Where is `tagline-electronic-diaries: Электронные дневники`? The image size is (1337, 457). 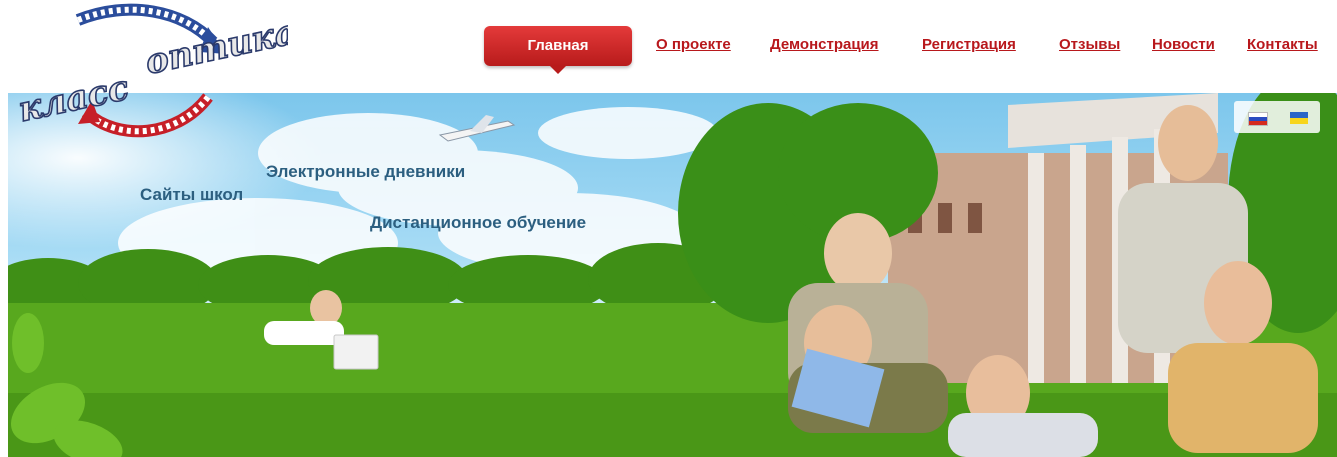 tagline-electronic-diaries: Электронные дневники is located at coordinates (365, 172).